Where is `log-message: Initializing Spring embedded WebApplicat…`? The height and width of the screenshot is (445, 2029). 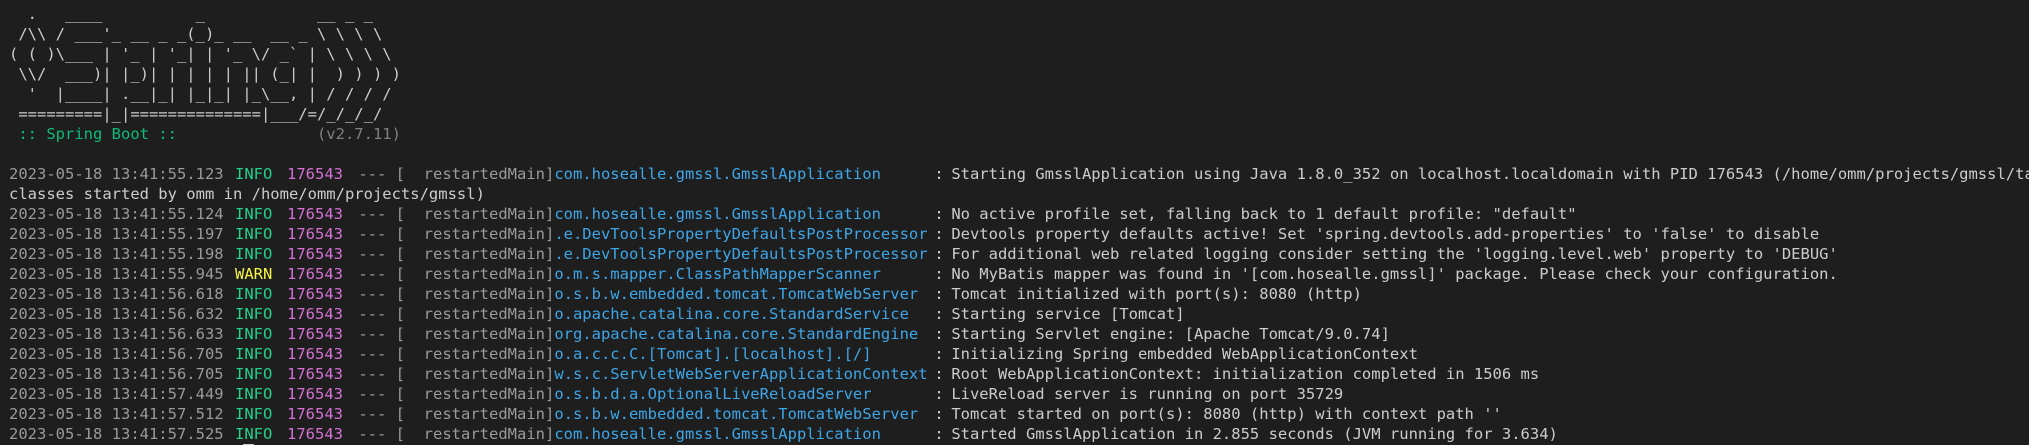
log-message: Initializing Spring embedded WebApplicat… is located at coordinates (1184, 354).